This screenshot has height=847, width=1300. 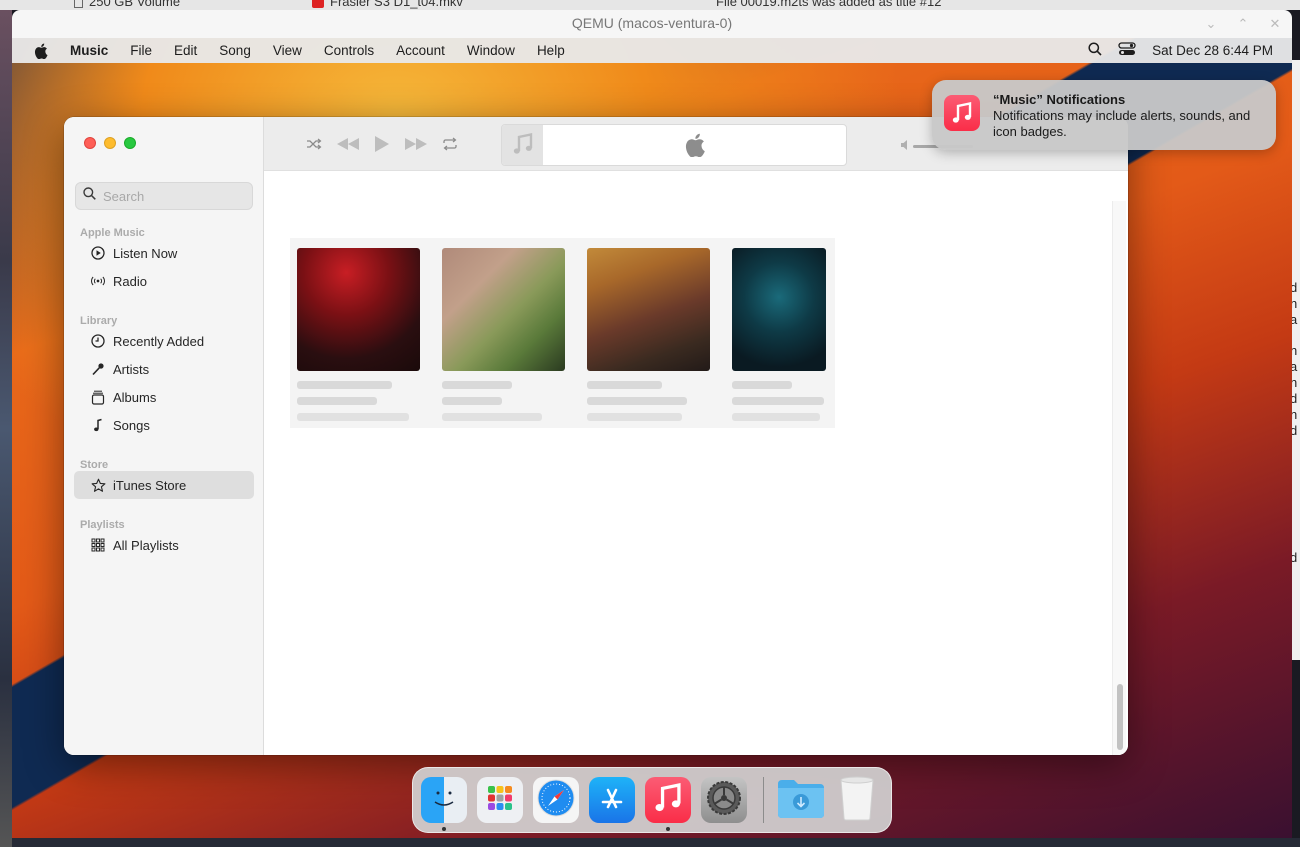 What do you see at coordinates (444, 800) in the screenshot?
I see `finder-icon` at bounding box center [444, 800].